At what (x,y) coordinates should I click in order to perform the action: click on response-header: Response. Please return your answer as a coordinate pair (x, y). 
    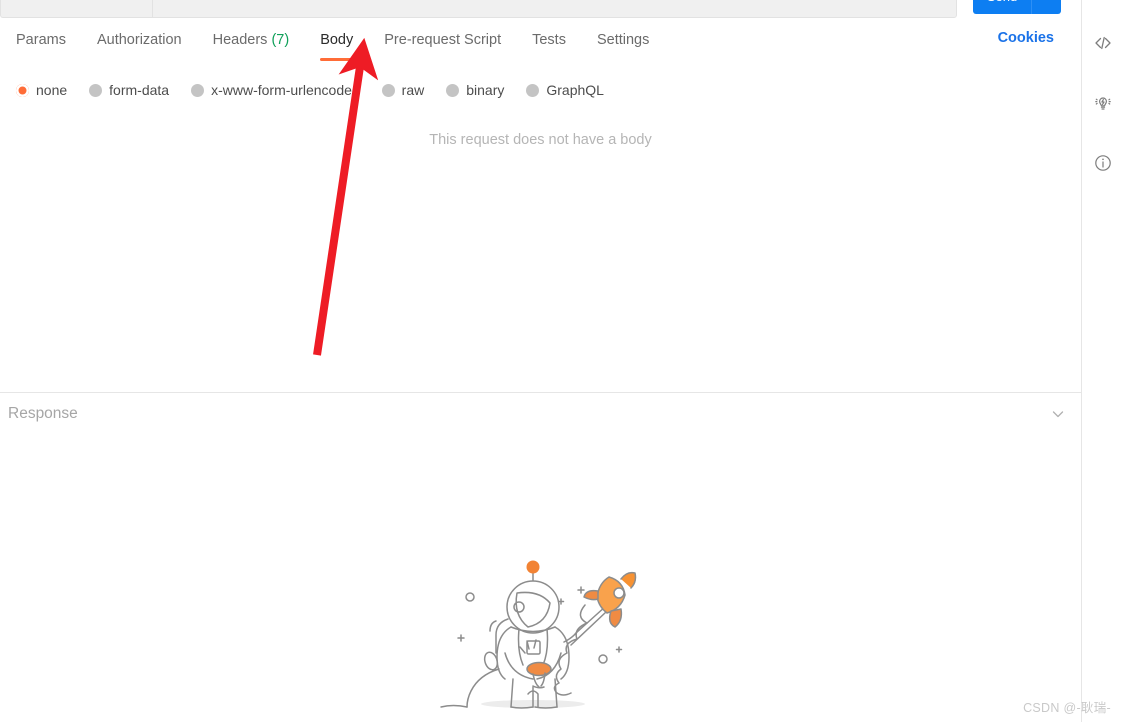
    Looking at the image, I should click on (540, 414).